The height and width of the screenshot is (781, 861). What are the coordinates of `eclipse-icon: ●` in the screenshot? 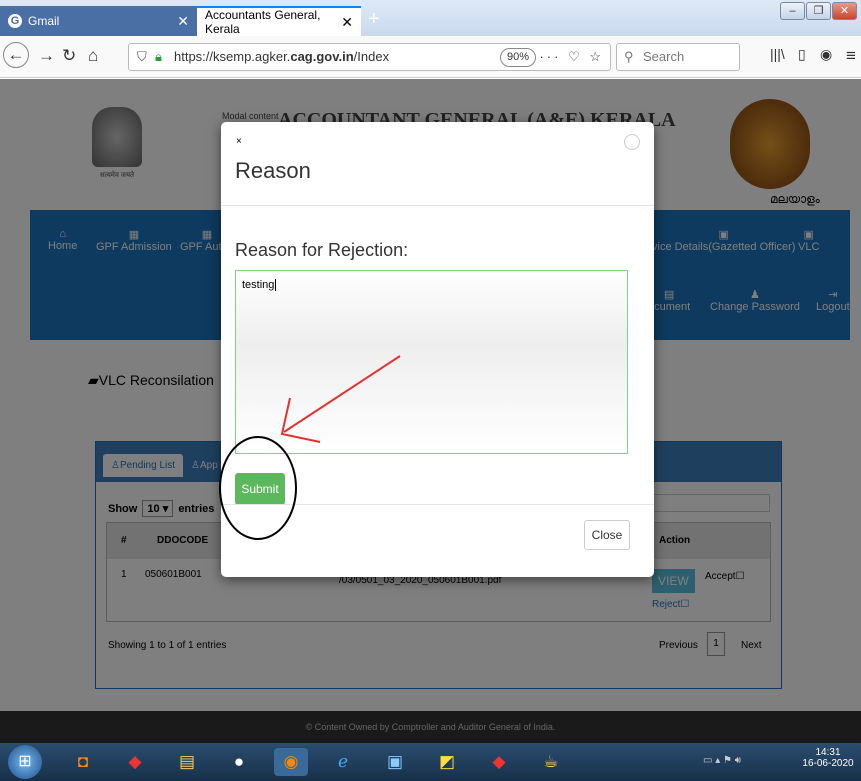 It's located at (239, 762).